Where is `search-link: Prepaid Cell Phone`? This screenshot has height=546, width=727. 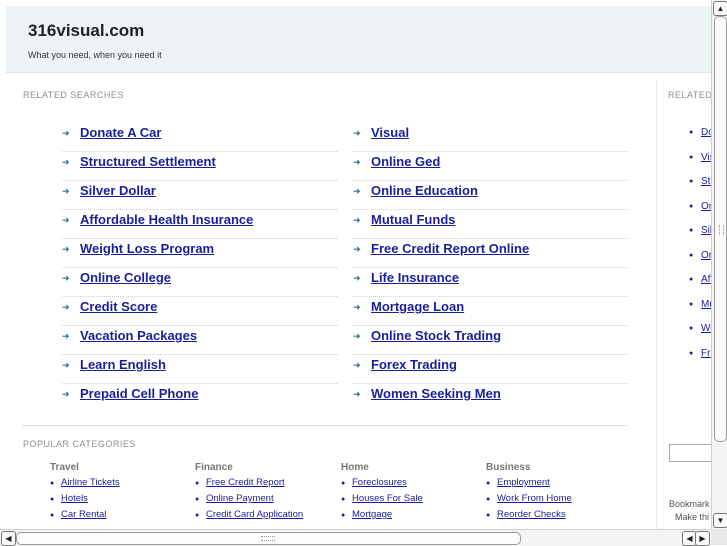
search-link: Prepaid Cell Phone is located at coordinates (139, 393).